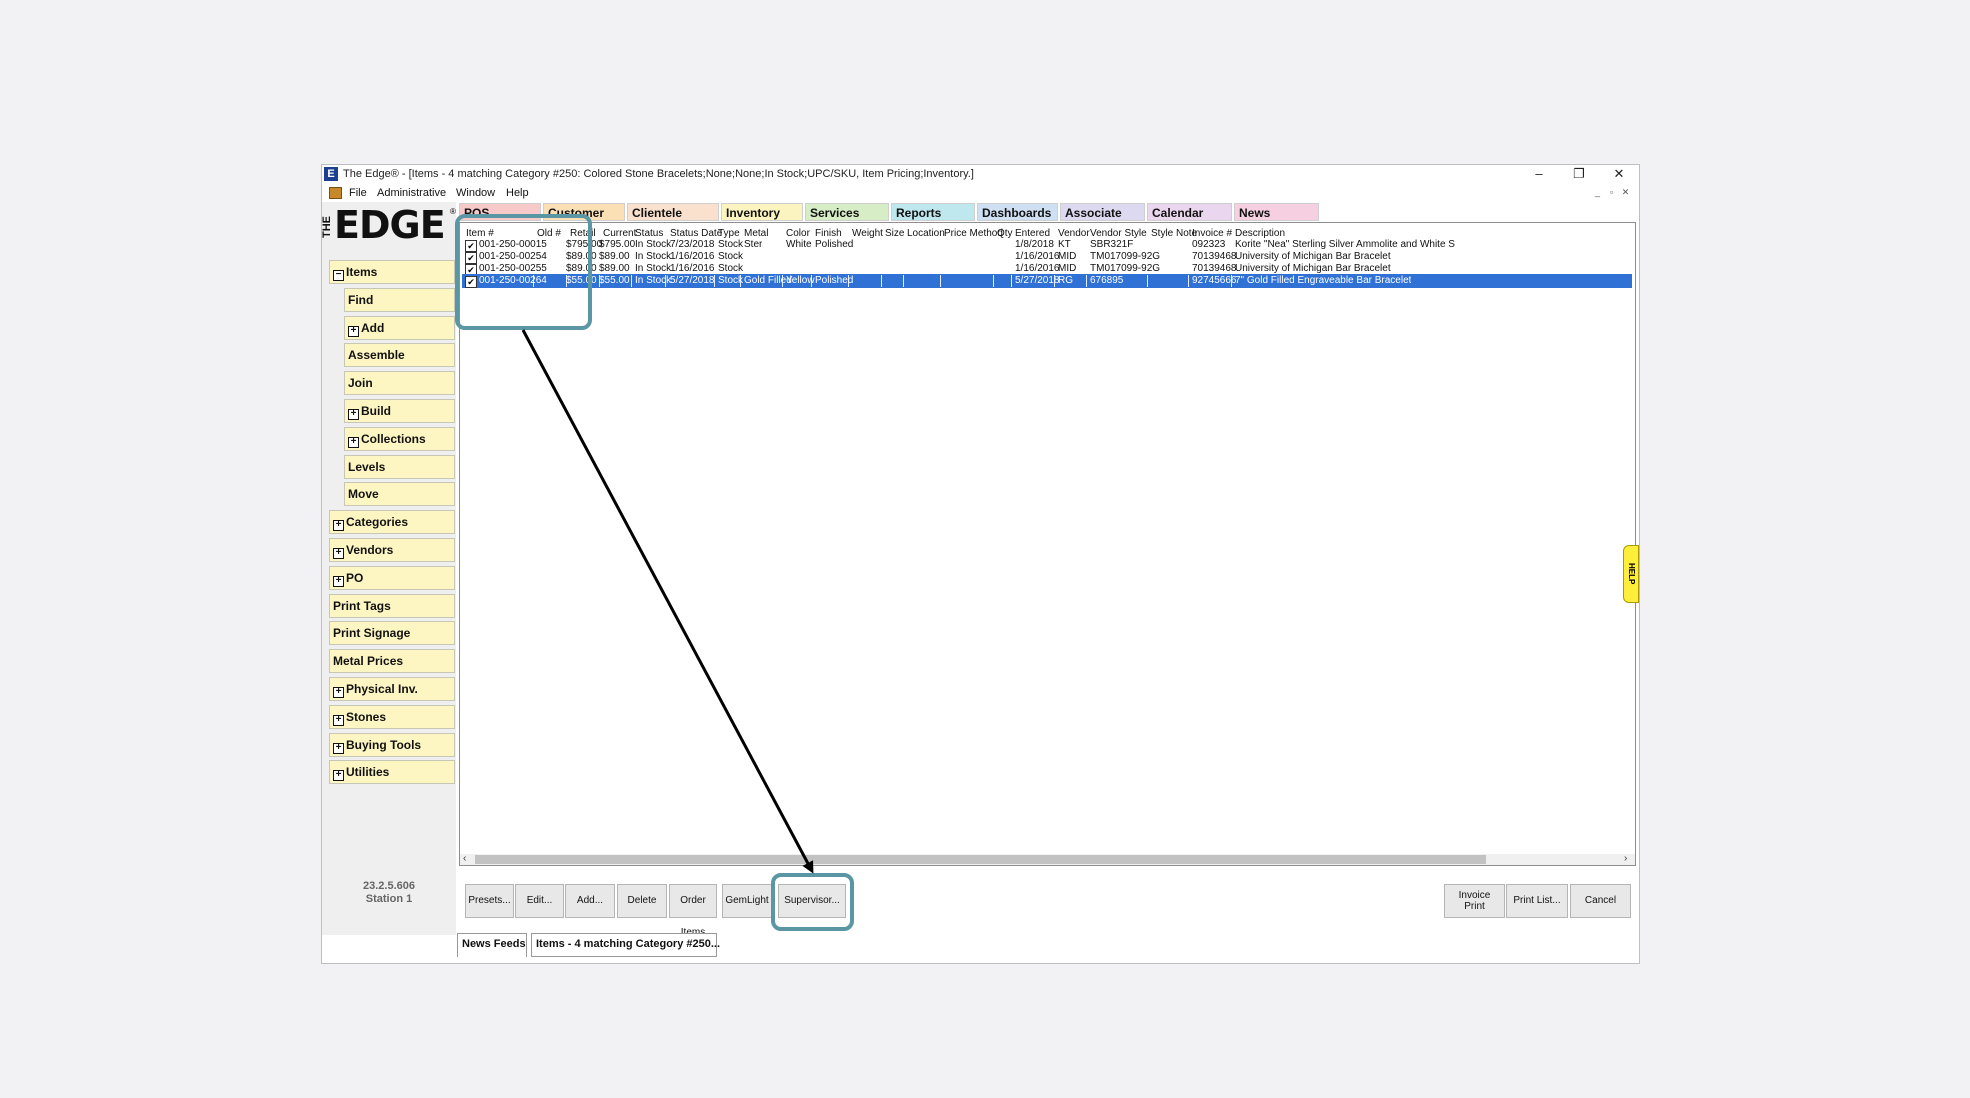  I want to click on arrow-line, so click(667, 601).